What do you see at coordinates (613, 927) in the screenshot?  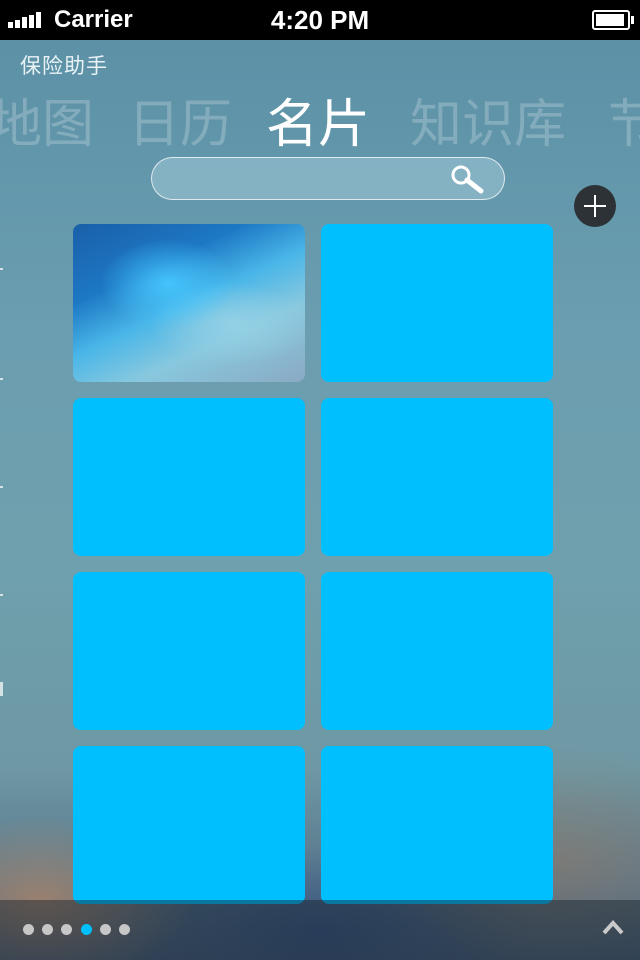 I see `chevron-up-icon` at bounding box center [613, 927].